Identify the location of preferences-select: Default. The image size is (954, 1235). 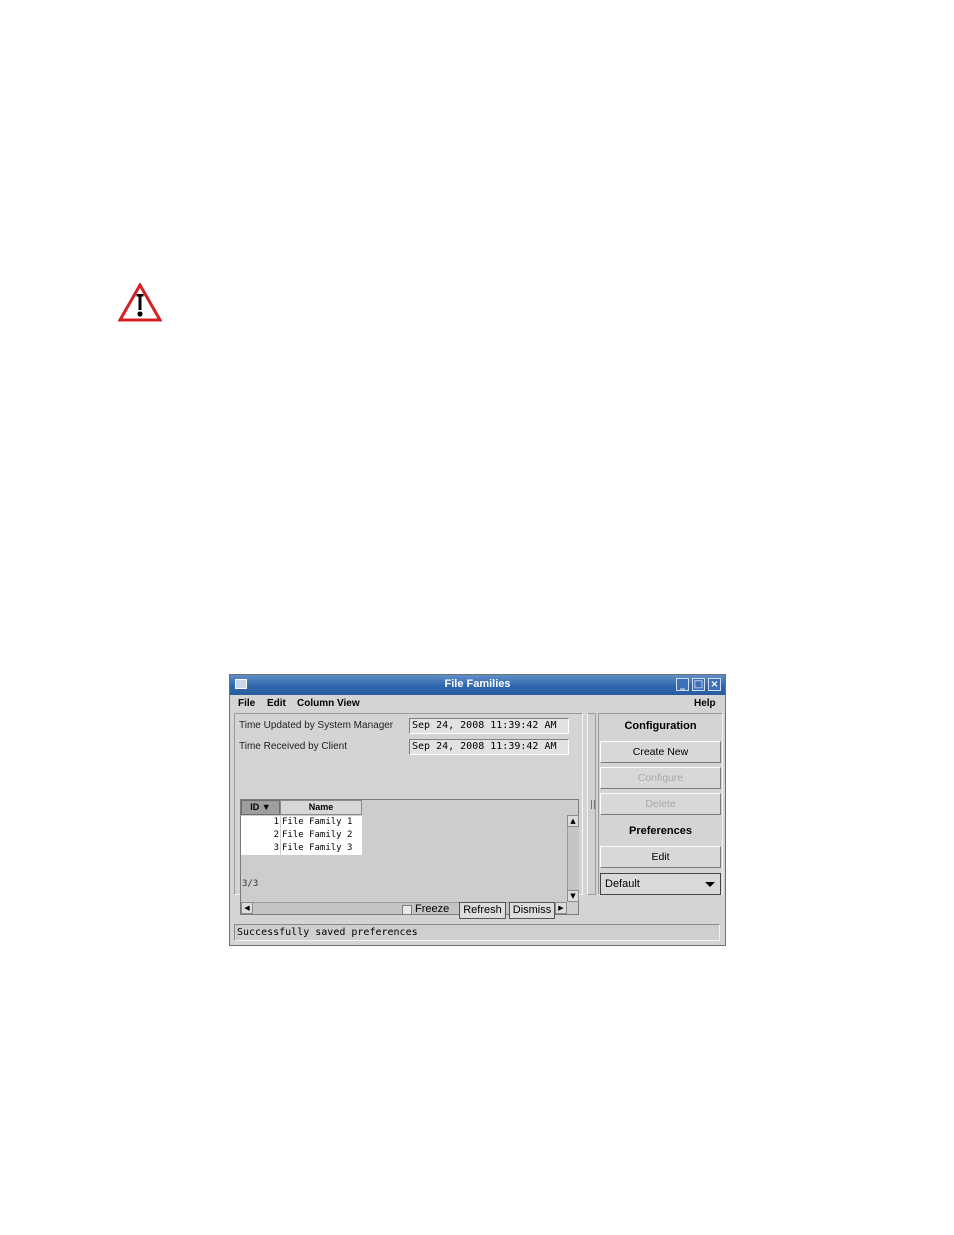
(660, 884).